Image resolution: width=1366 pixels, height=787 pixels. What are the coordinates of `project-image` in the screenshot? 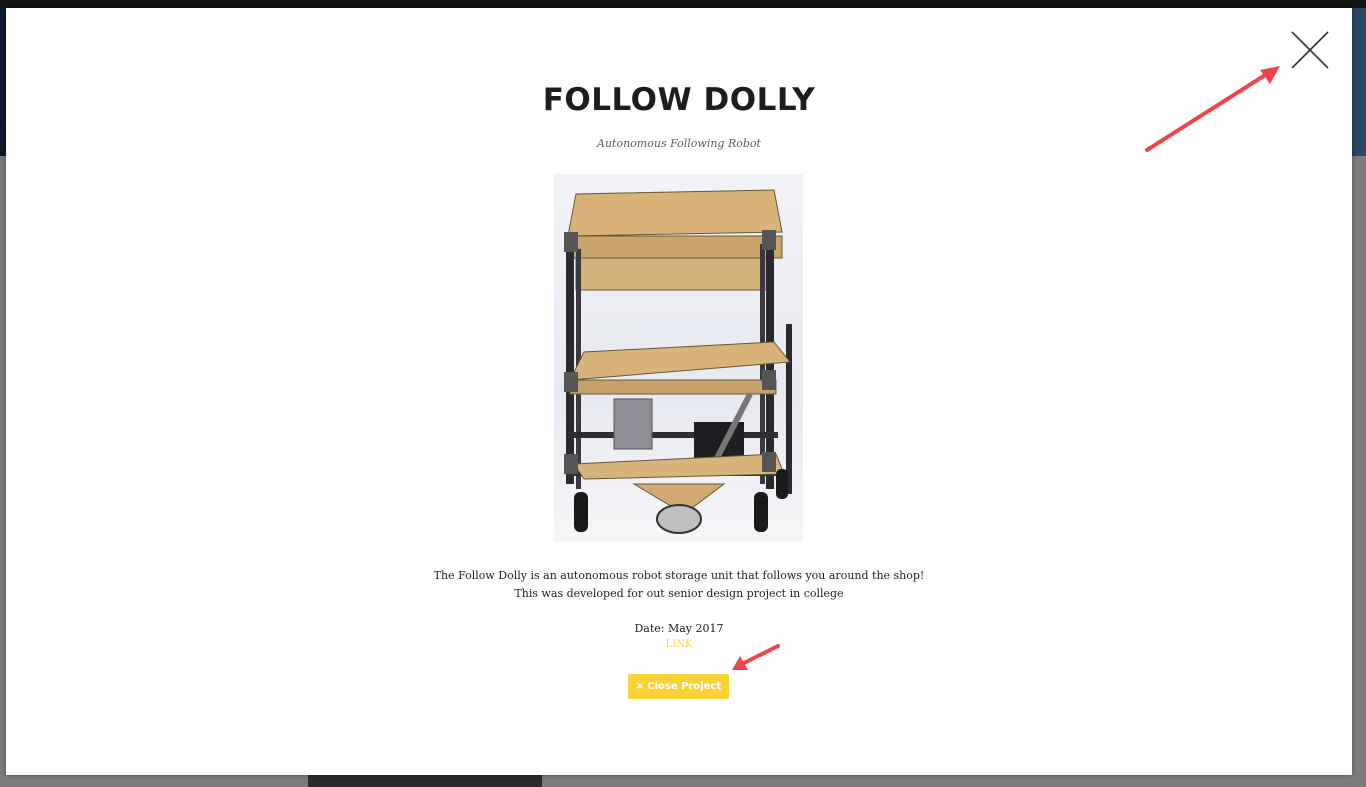 It's located at (678, 358).